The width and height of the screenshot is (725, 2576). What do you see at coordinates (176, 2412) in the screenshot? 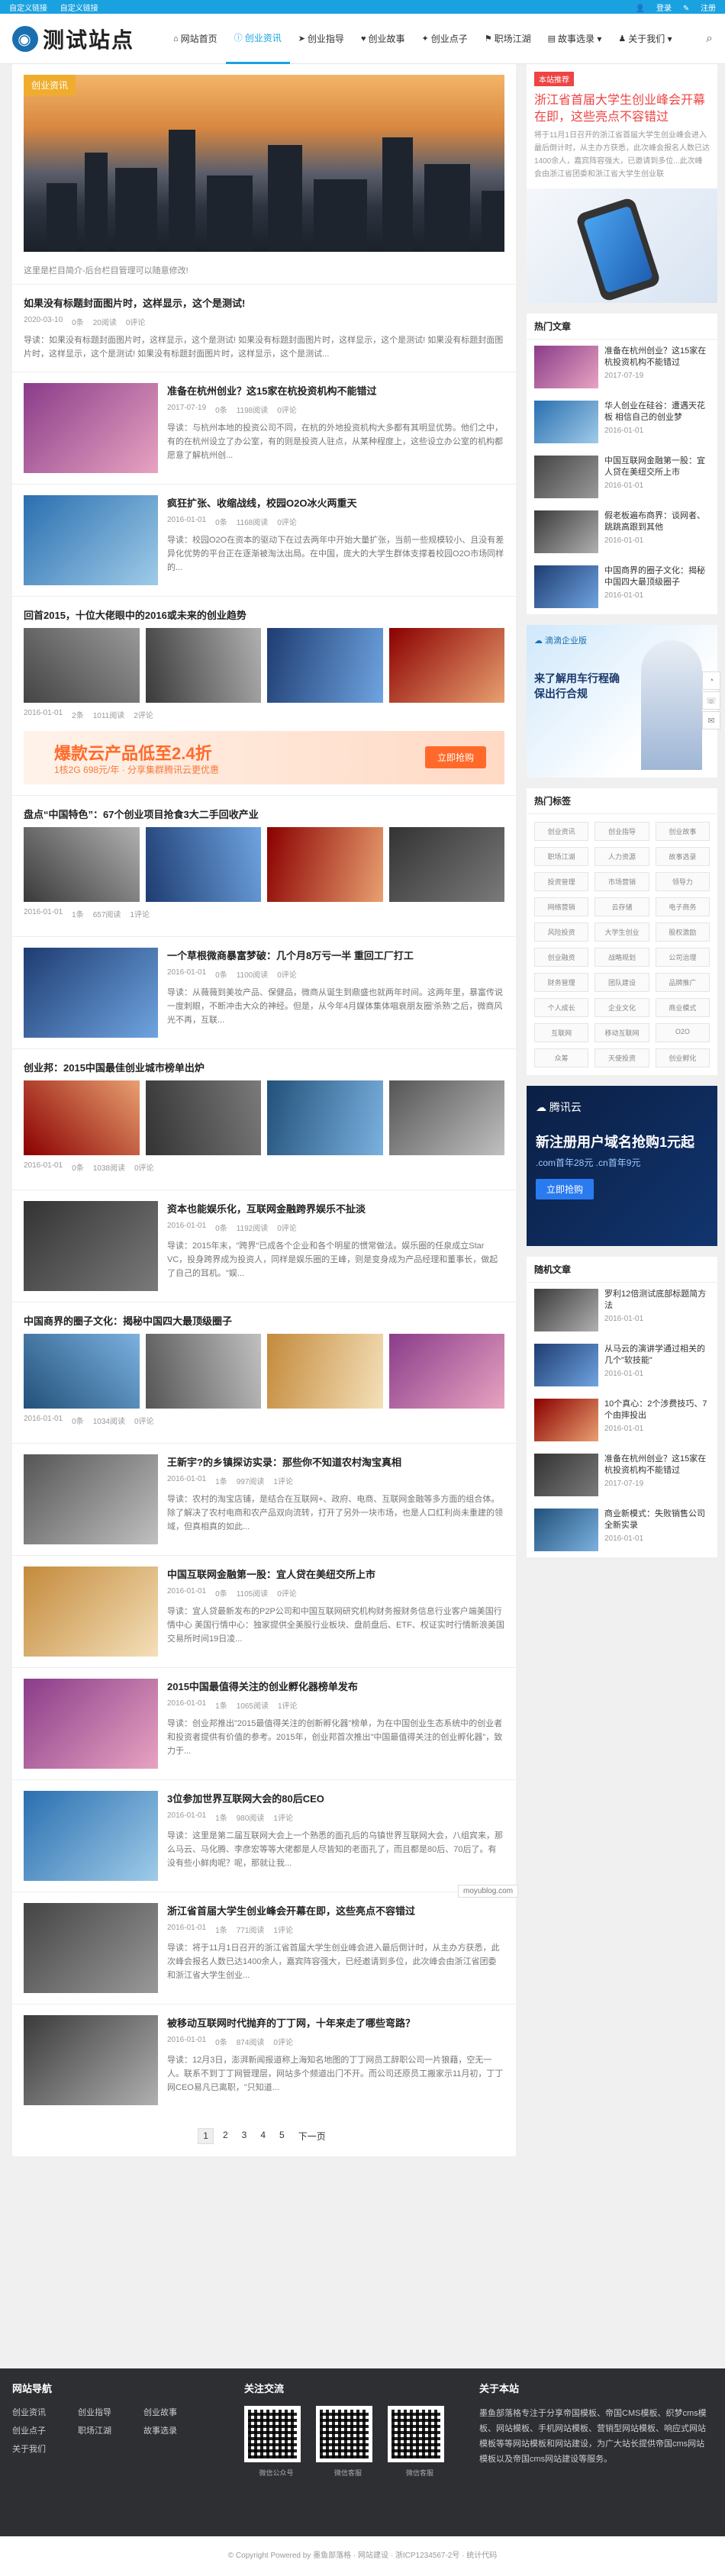
I see `footer-link: 创业故事` at bounding box center [176, 2412].